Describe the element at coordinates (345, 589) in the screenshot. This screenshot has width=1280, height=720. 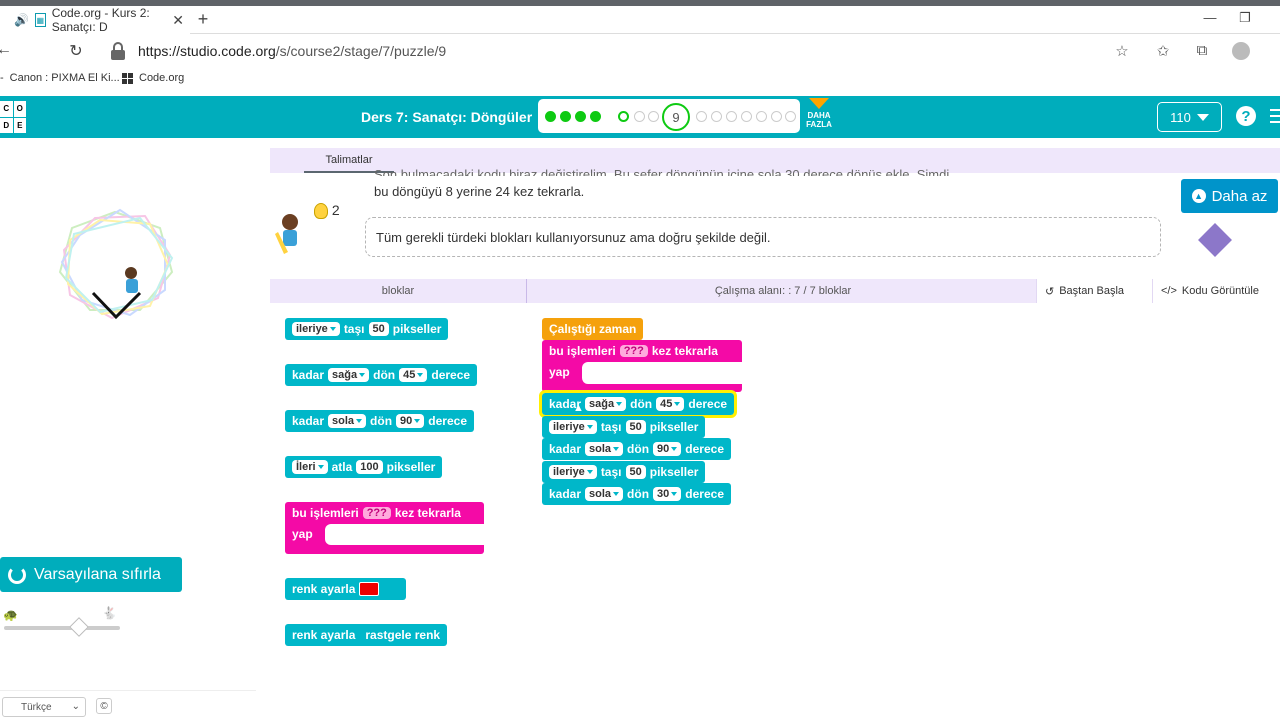
I see `block-set-color: renk ayarla` at that location.